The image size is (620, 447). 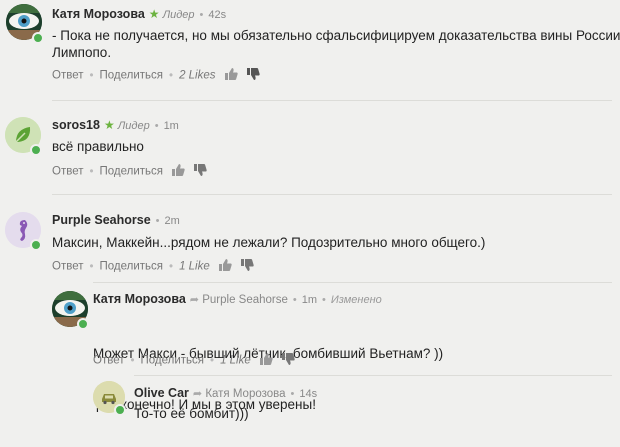 I want to click on reply-to-name: Purple Seahorse, so click(x=245, y=300).